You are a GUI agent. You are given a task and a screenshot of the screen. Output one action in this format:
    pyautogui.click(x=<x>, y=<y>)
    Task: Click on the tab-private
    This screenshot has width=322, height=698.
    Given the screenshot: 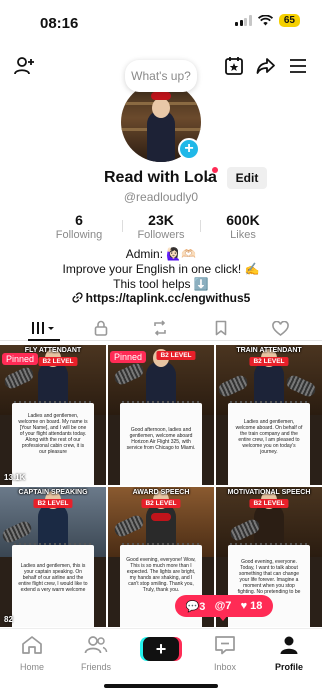 What is the action you would take?
    pyautogui.click(x=101, y=328)
    